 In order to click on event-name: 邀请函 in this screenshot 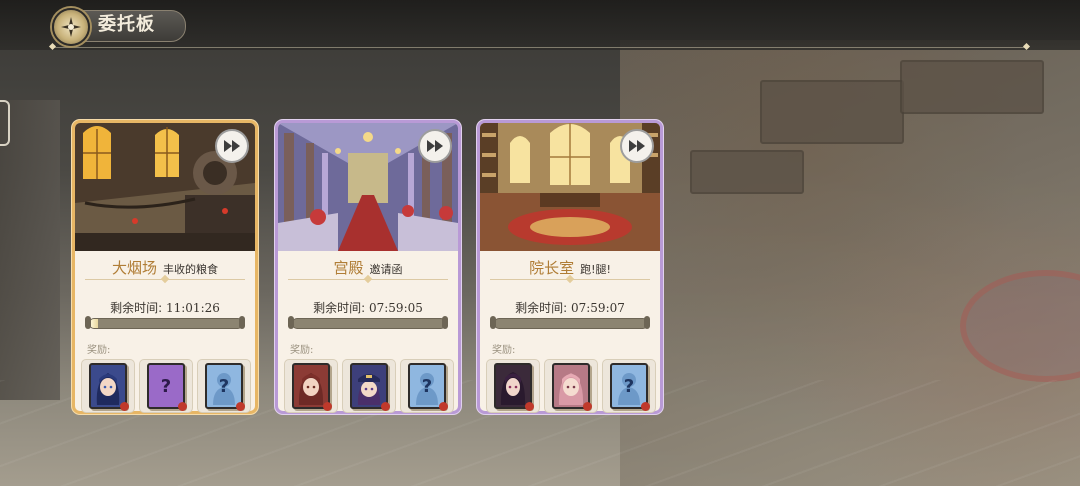, I will do `click(386, 269)`.